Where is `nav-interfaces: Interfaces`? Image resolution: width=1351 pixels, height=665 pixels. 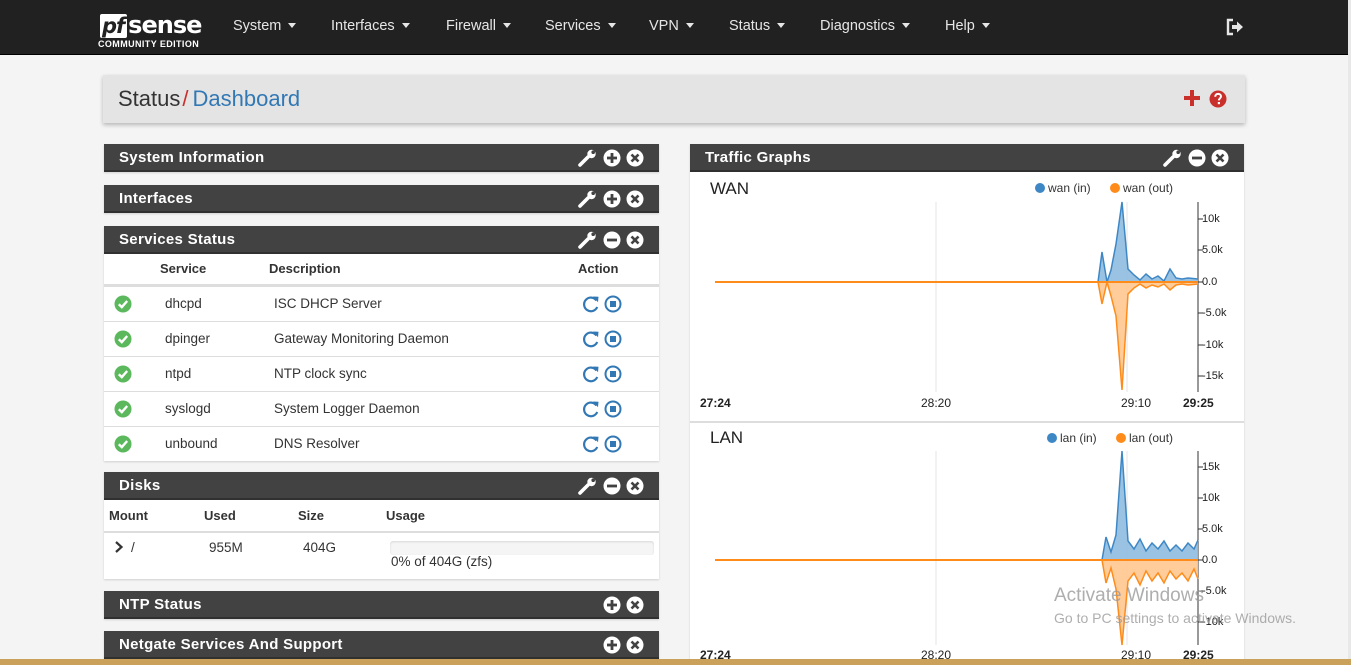 nav-interfaces: Interfaces is located at coordinates (370, 26).